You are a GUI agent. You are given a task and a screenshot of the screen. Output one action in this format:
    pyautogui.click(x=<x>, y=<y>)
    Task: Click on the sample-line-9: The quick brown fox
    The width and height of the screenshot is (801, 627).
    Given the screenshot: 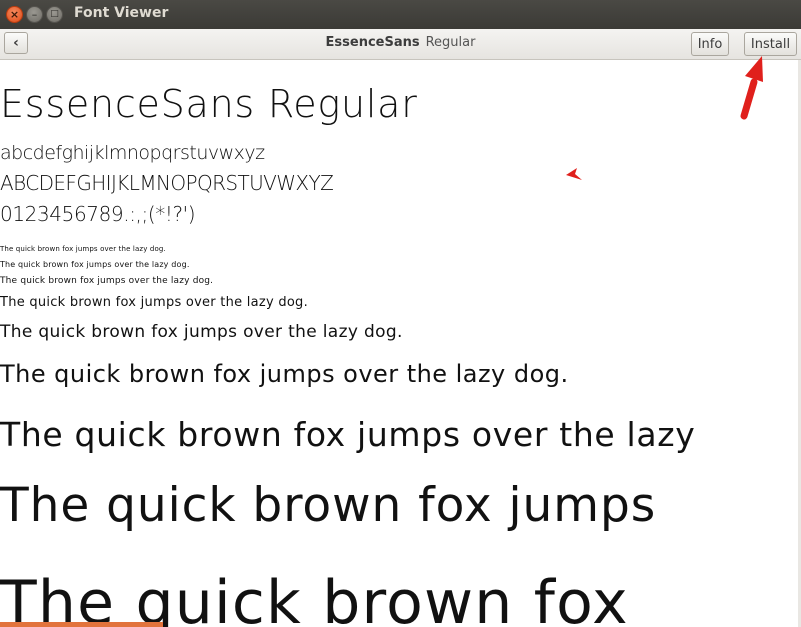 What is the action you would take?
    pyautogui.click(x=314, y=597)
    